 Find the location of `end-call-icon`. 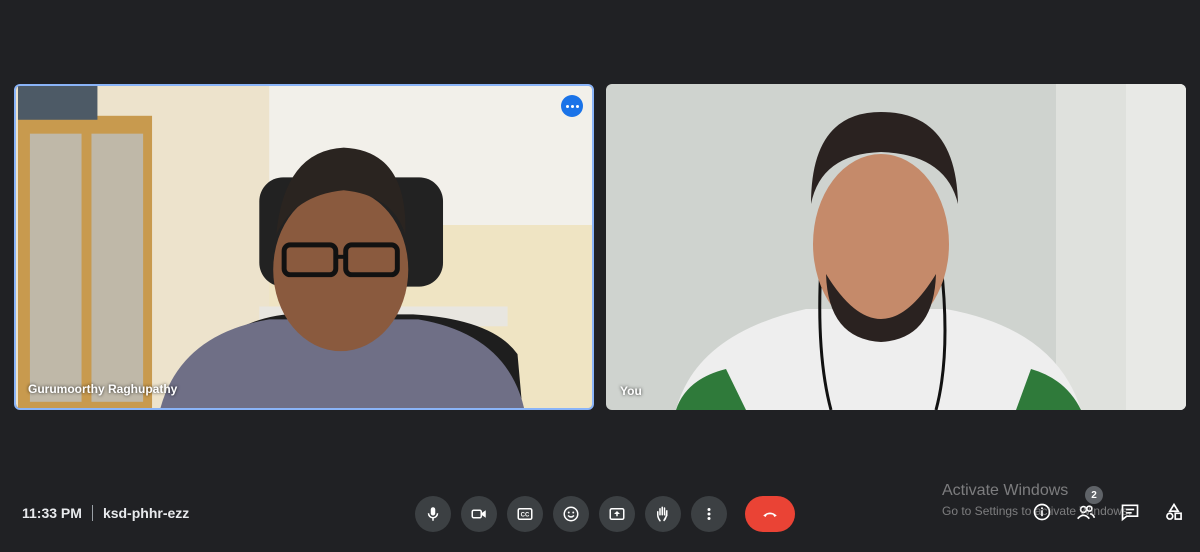

end-call-icon is located at coordinates (770, 514).